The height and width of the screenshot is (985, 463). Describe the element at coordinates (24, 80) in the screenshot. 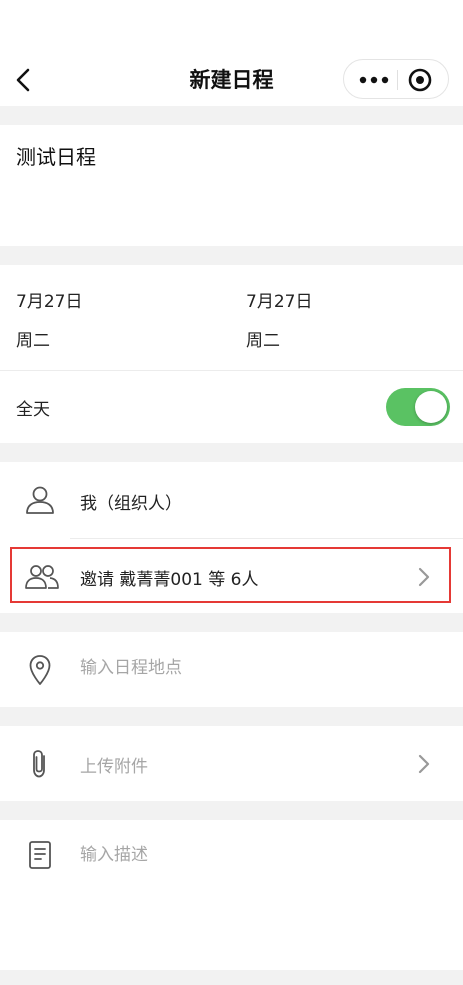

I see `back-arrow-icon` at that location.